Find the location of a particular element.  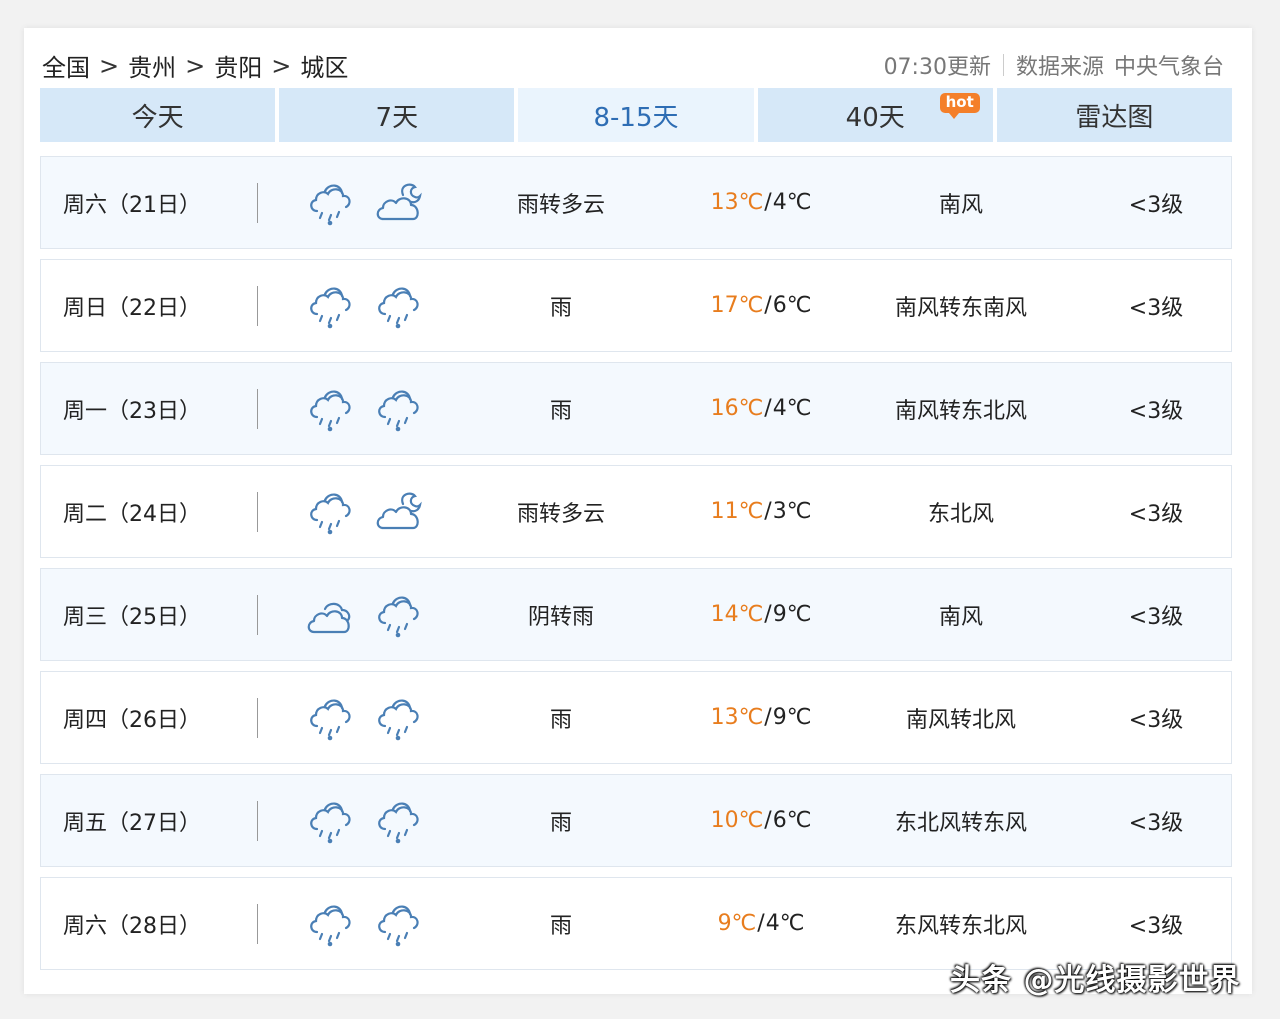

temperature: 17℃/6℃ is located at coordinates (761, 305).